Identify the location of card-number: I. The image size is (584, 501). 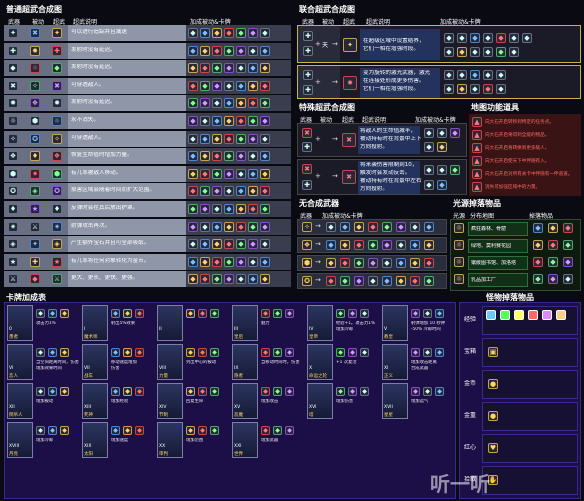
(85, 329).